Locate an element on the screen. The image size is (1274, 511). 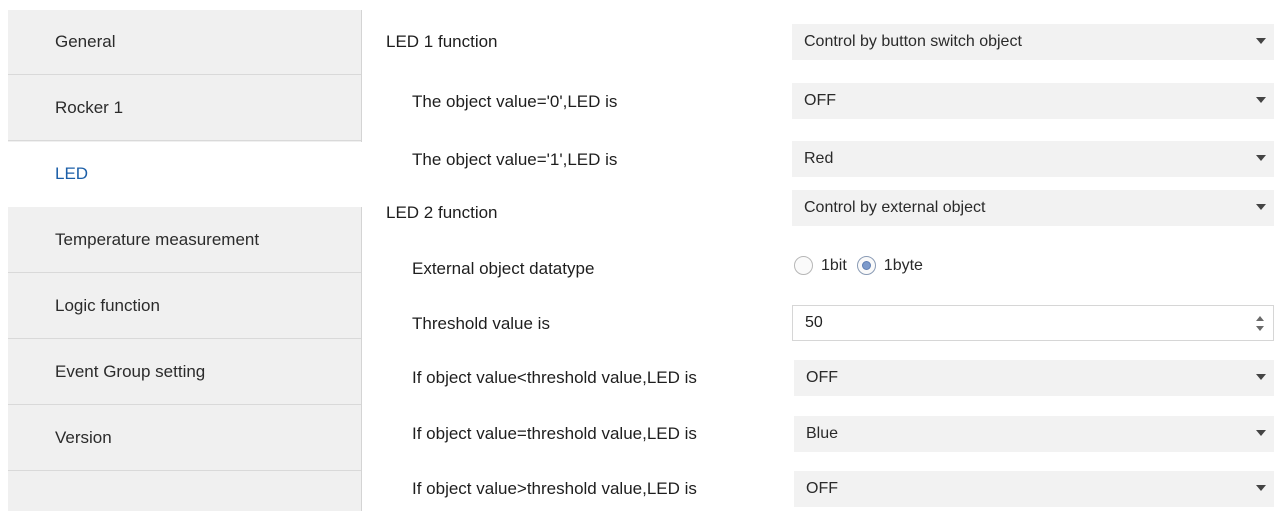
threshold-label: Threshold value is is located at coordinates (481, 323).